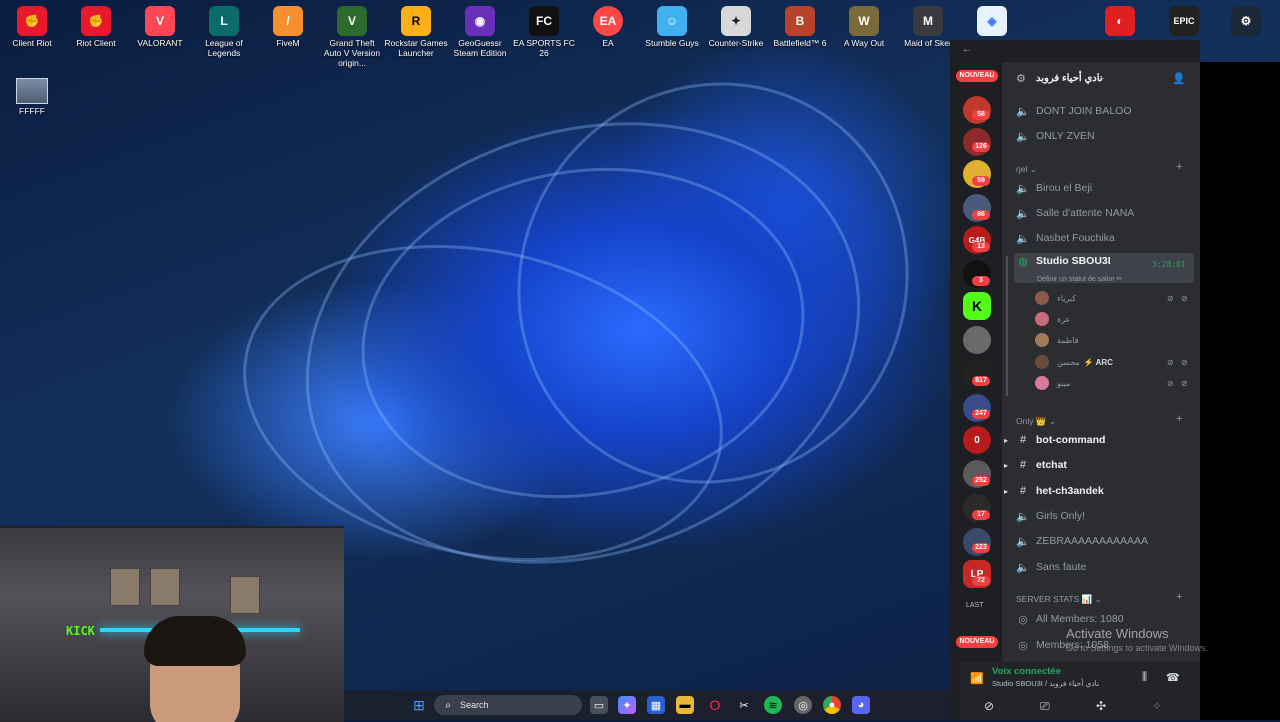  Describe the element at coordinates (599, 705) in the screenshot. I see `task-view-icon: ▭` at that location.